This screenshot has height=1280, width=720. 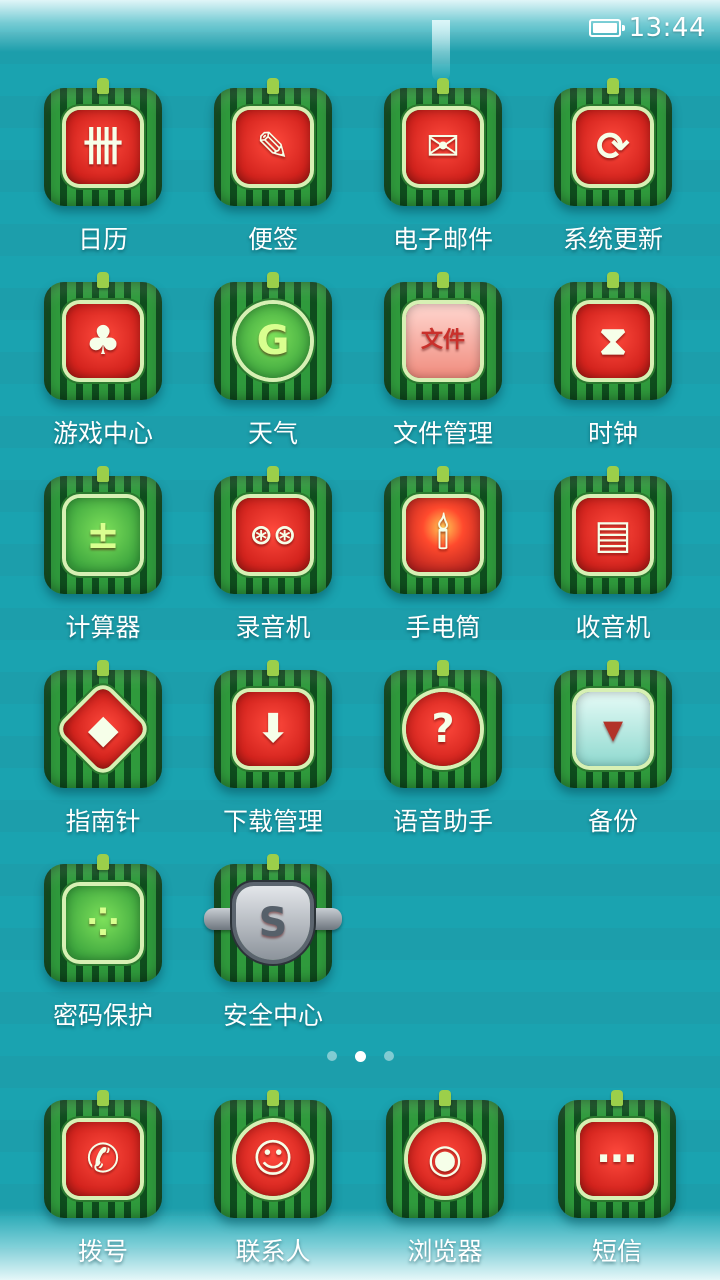 I want to click on page-dot-active, so click(x=360, y=1056).